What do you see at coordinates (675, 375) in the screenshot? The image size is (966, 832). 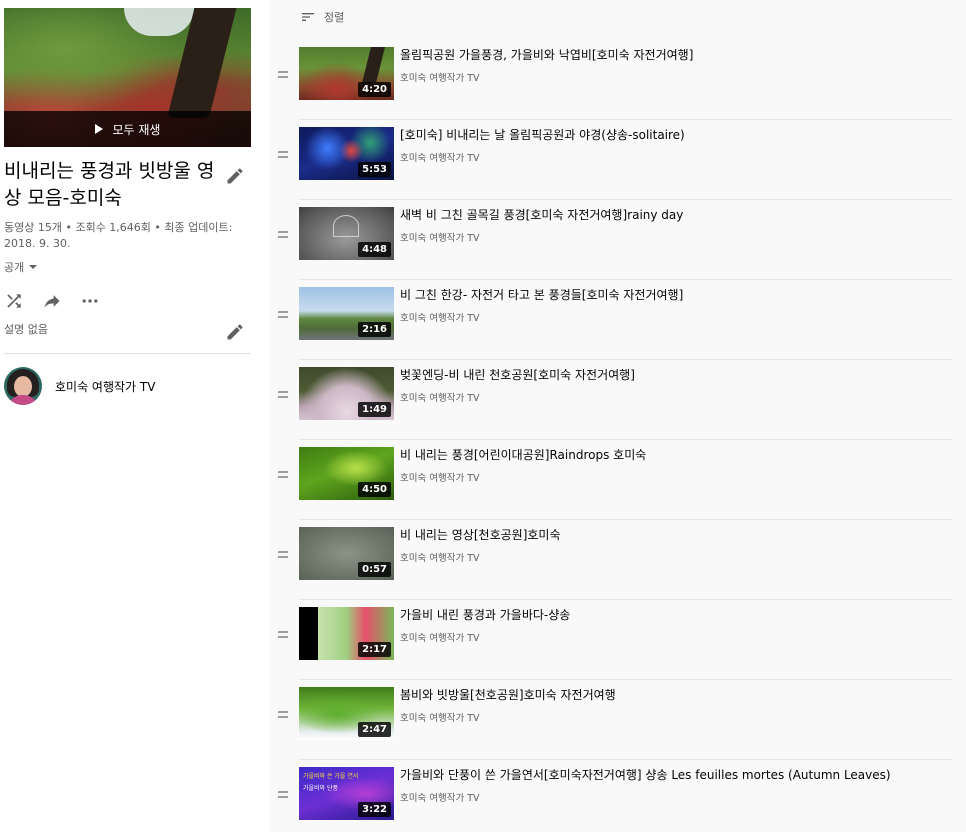 I see `video-title: 벚꽃엔딩-비 내린 천호공원[호미숙 자전거여행]` at bounding box center [675, 375].